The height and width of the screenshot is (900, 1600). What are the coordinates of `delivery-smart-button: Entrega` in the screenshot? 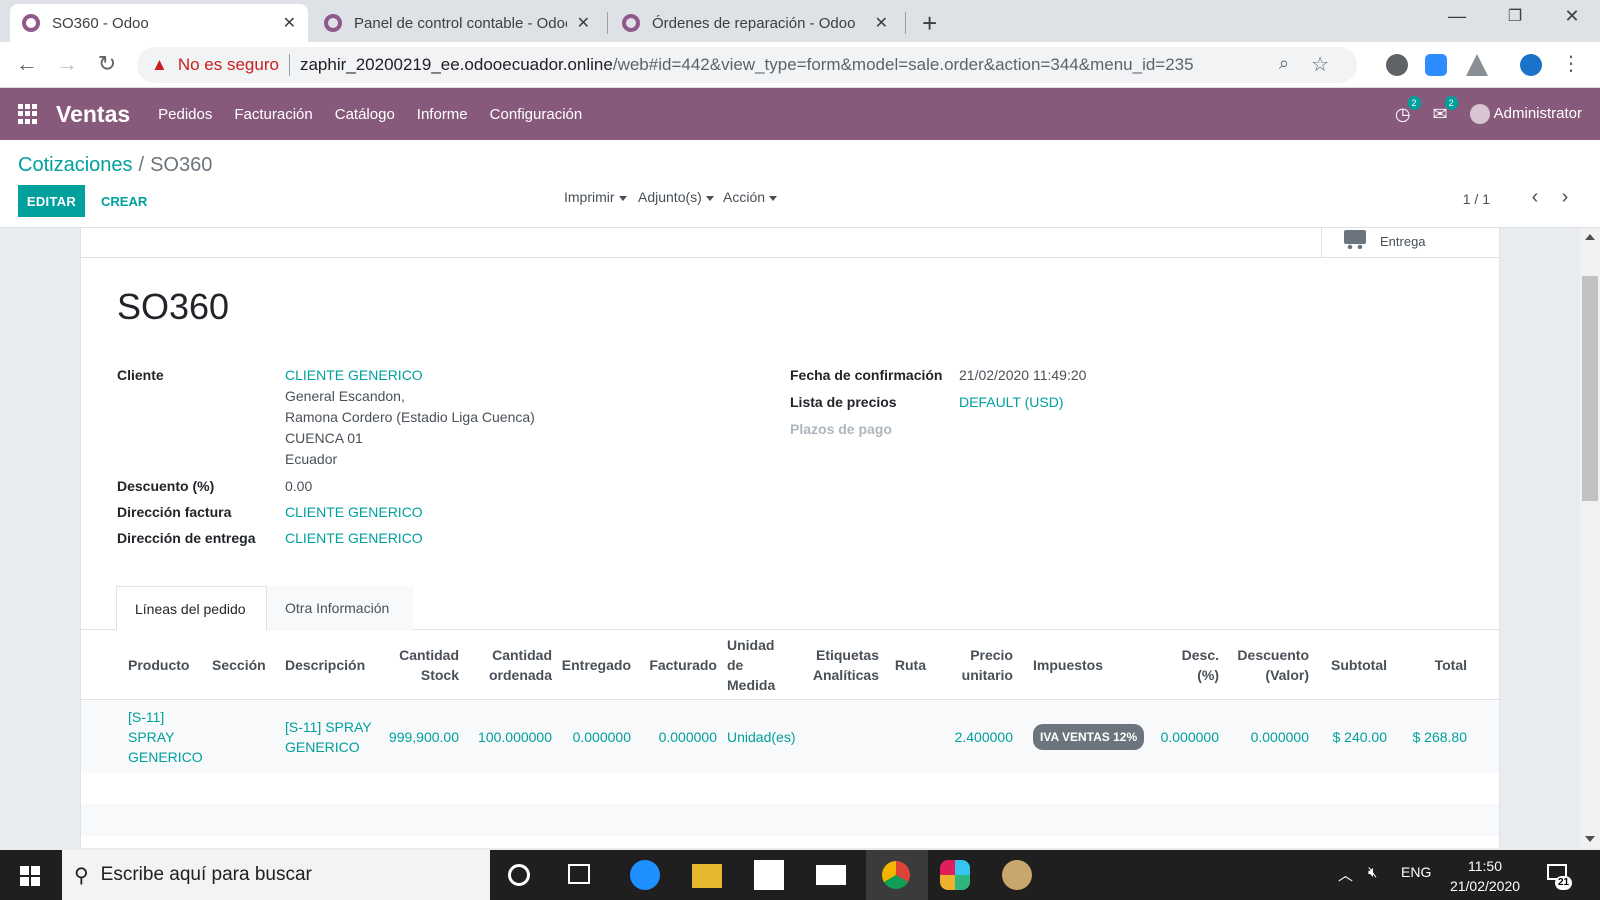 It's located at (1410, 243).